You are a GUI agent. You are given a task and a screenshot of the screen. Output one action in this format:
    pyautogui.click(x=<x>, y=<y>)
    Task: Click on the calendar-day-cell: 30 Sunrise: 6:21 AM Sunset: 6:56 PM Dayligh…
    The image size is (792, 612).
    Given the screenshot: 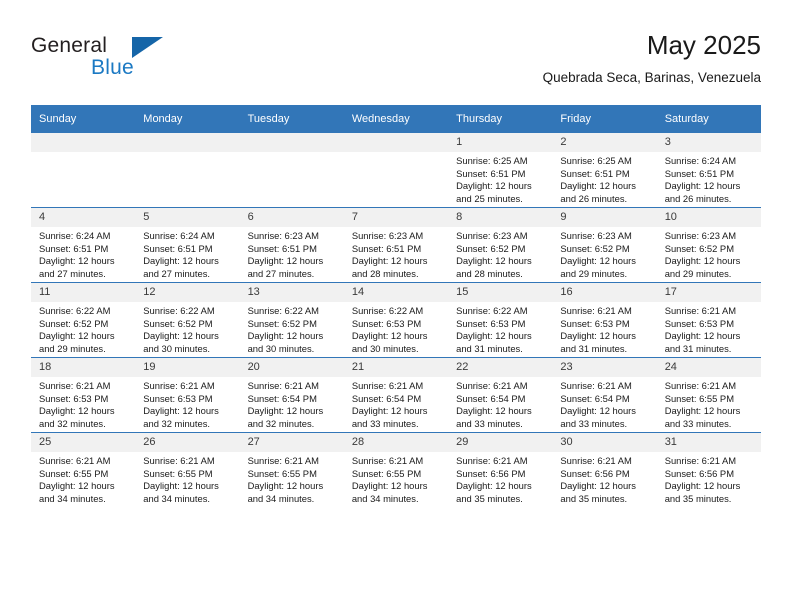 What is the action you would take?
    pyautogui.click(x=604, y=469)
    